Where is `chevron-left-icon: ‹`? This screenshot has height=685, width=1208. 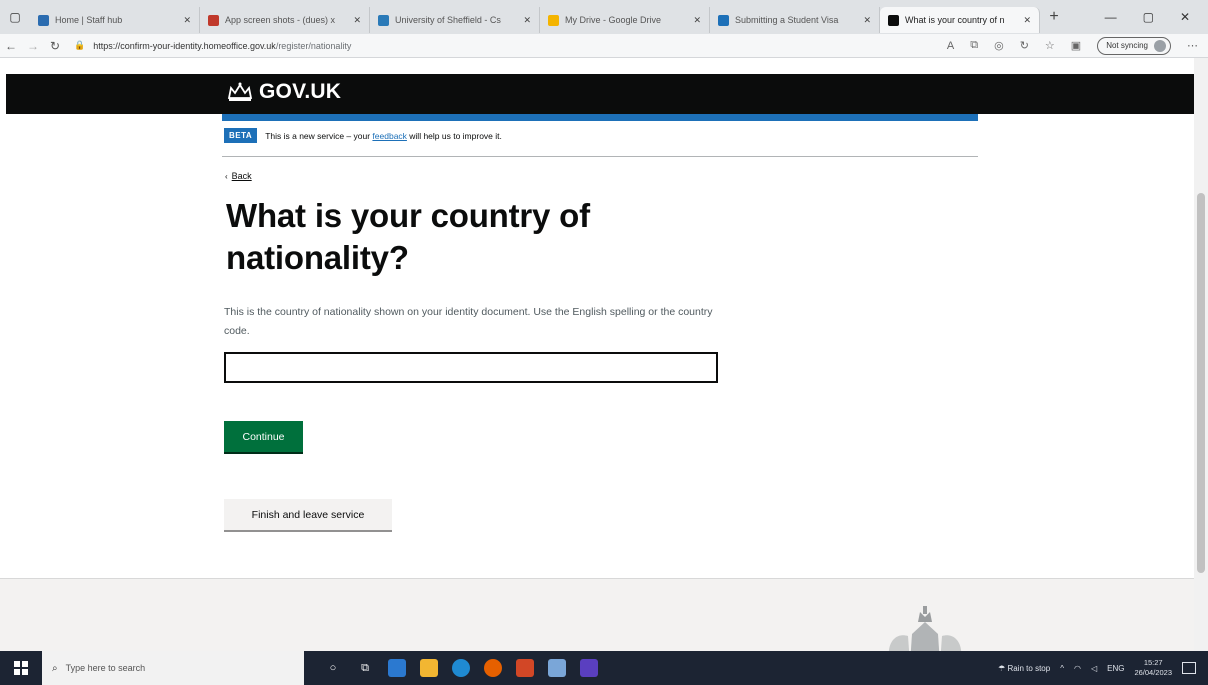
chevron-left-icon: ‹ is located at coordinates (226, 176).